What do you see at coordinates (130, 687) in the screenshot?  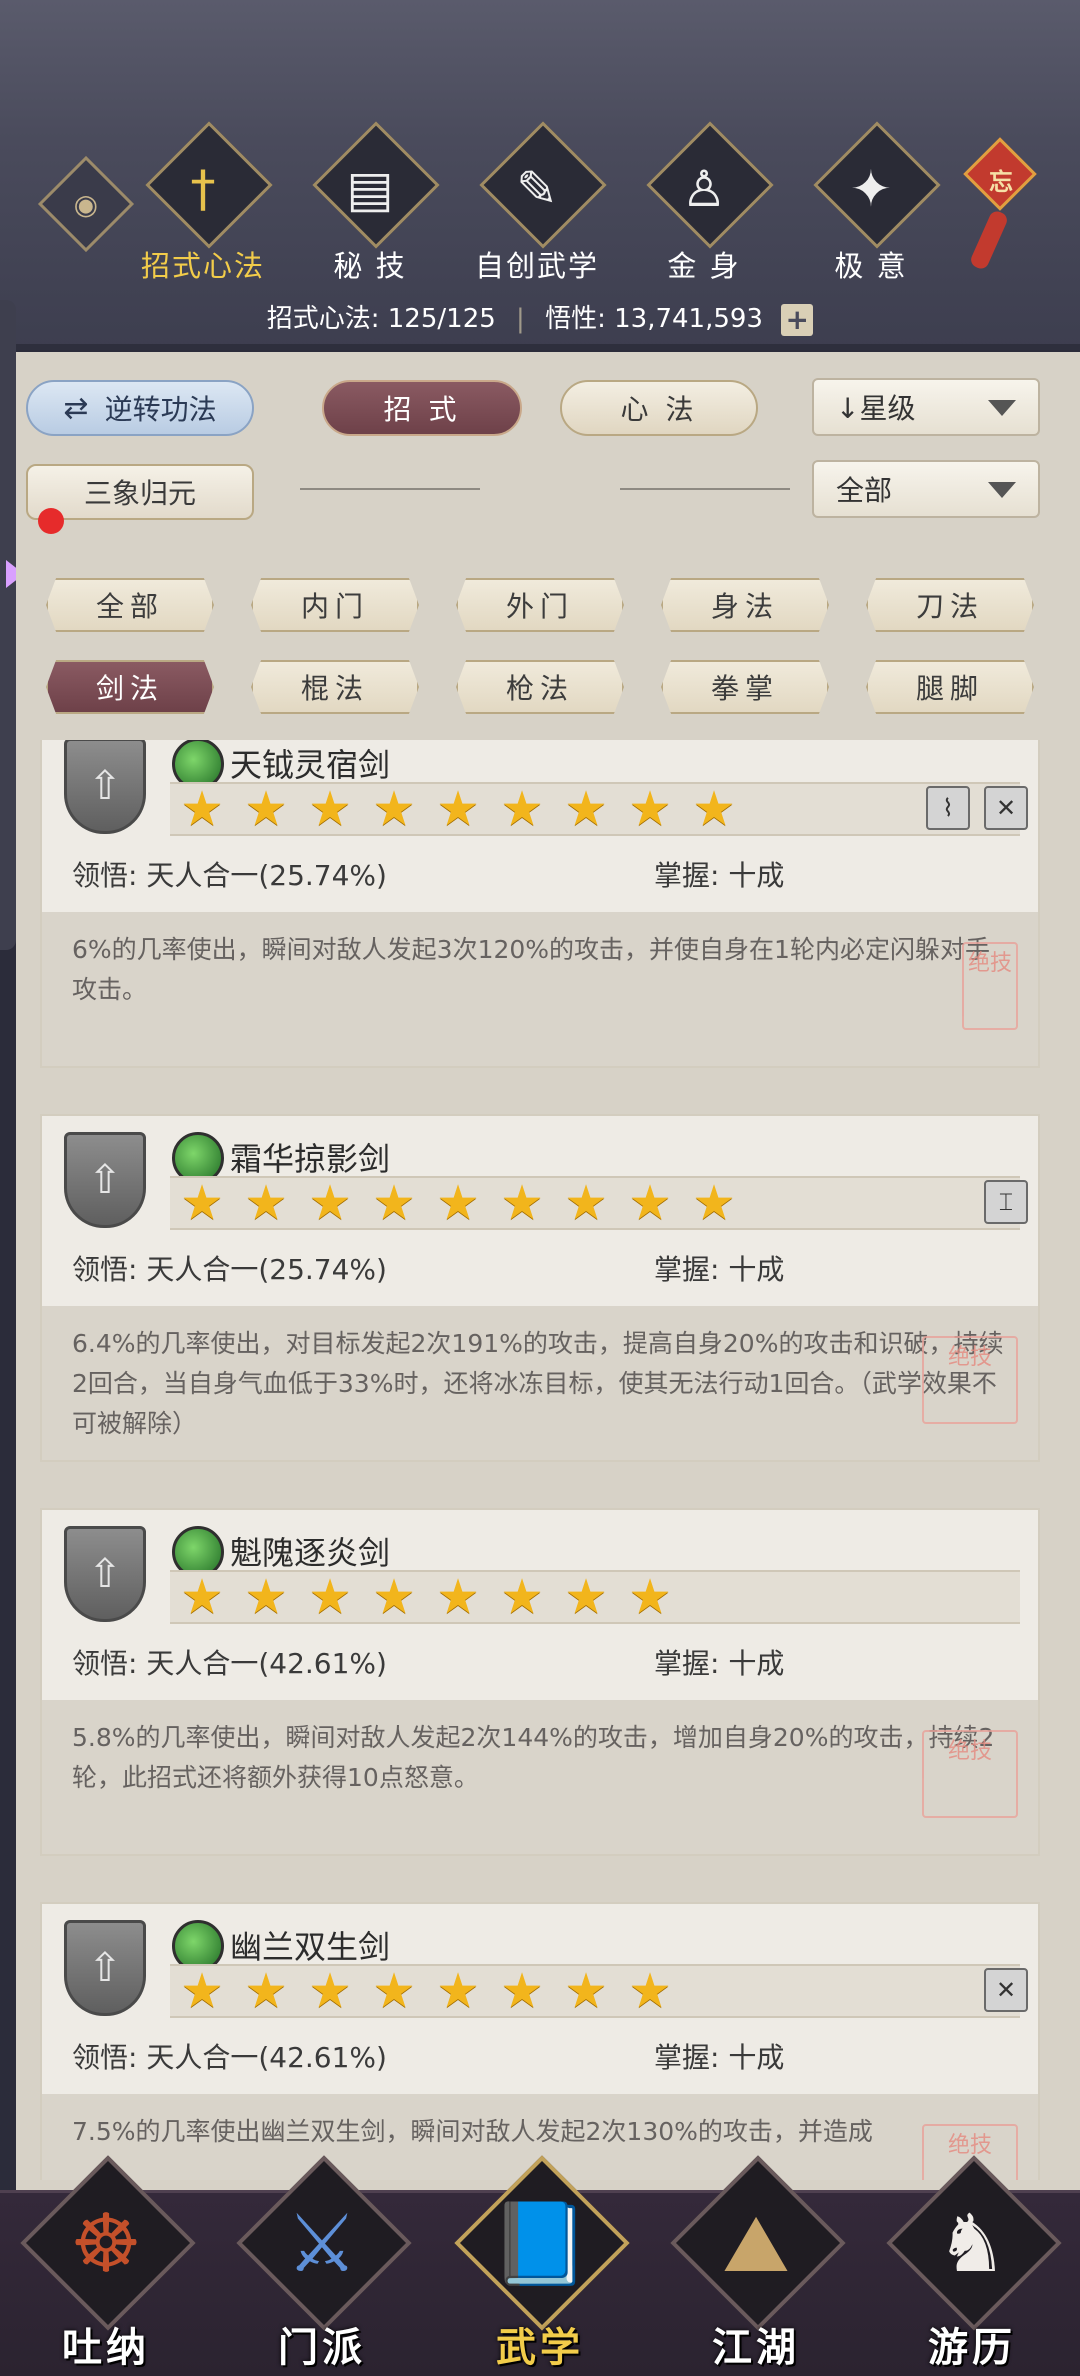 I see `chip-sword: 剑法` at bounding box center [130, 687].